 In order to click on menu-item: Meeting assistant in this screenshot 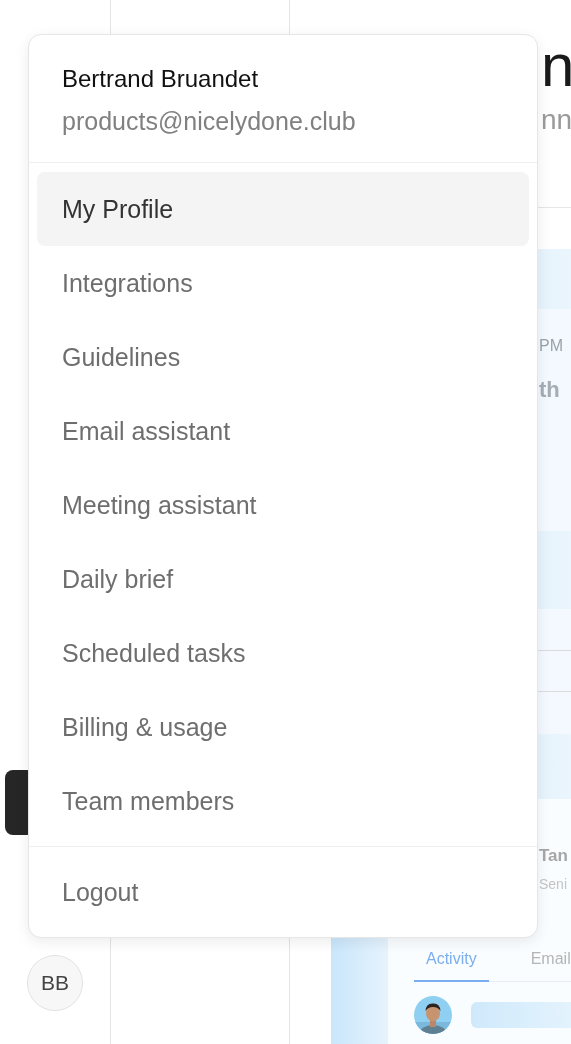, I will do `click(283, 505)`.